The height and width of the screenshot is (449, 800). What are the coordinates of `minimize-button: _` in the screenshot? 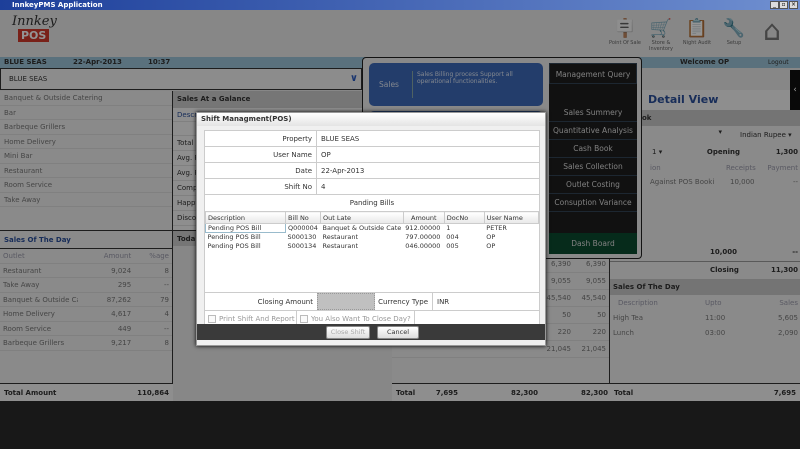 It's located at (774, 5).